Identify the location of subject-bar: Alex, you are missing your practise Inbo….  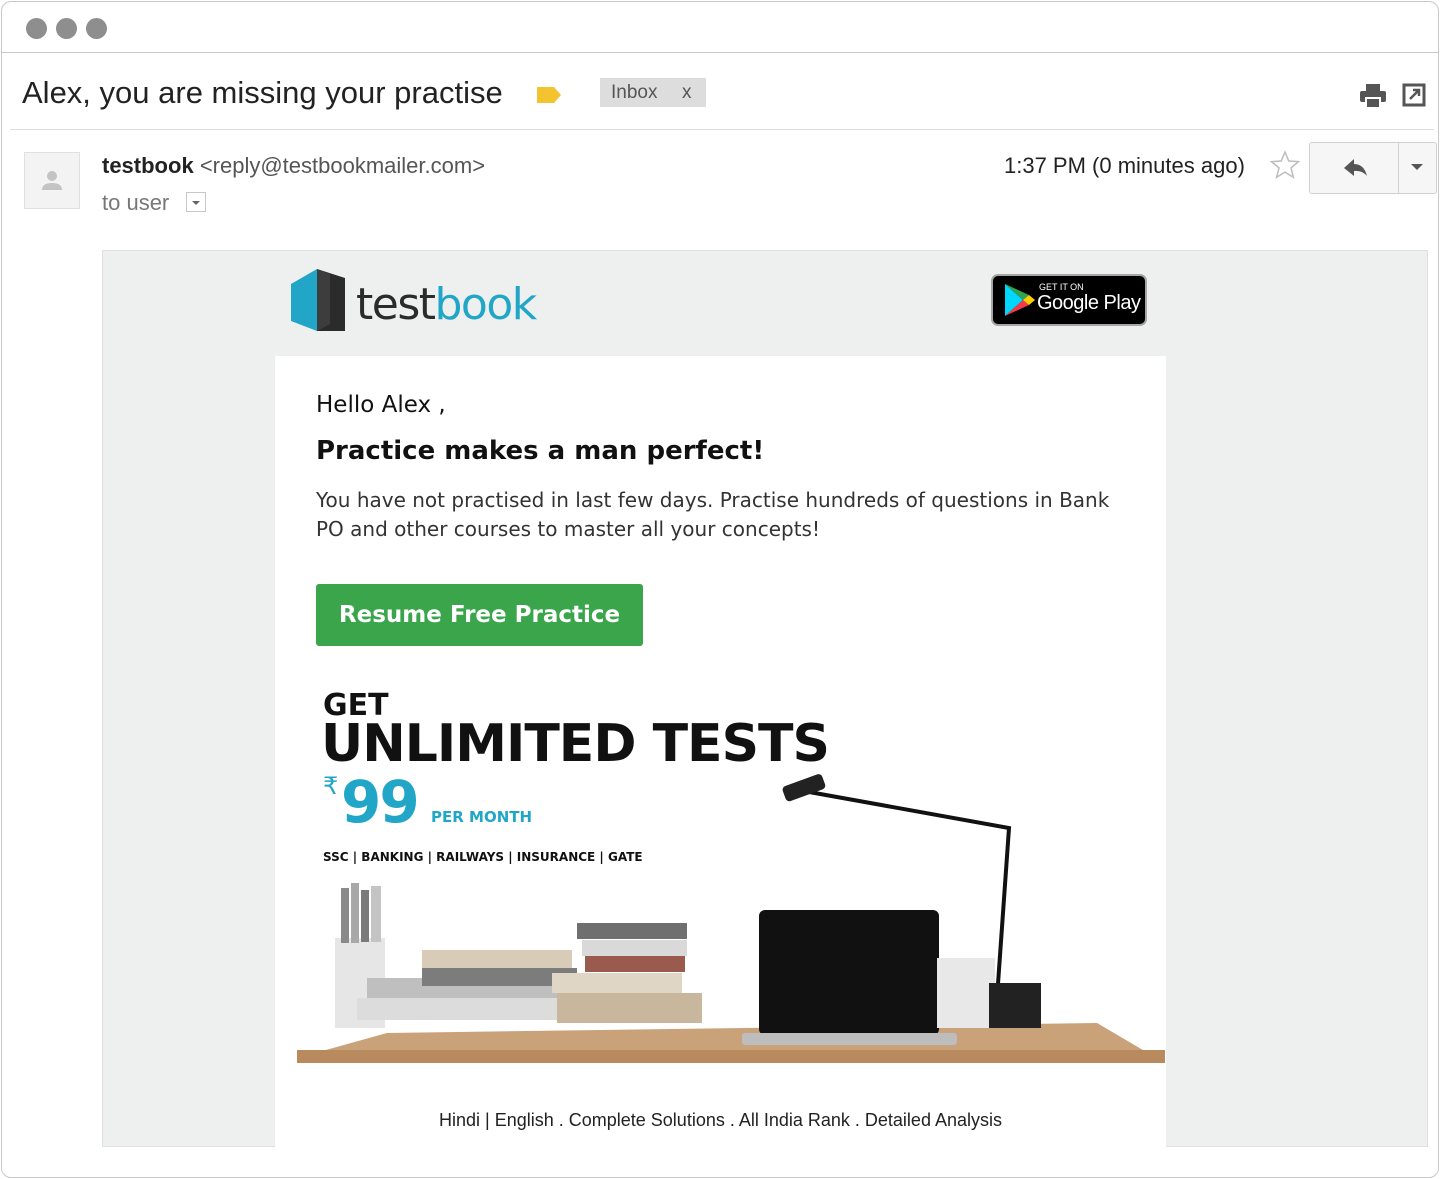
(720, 91).